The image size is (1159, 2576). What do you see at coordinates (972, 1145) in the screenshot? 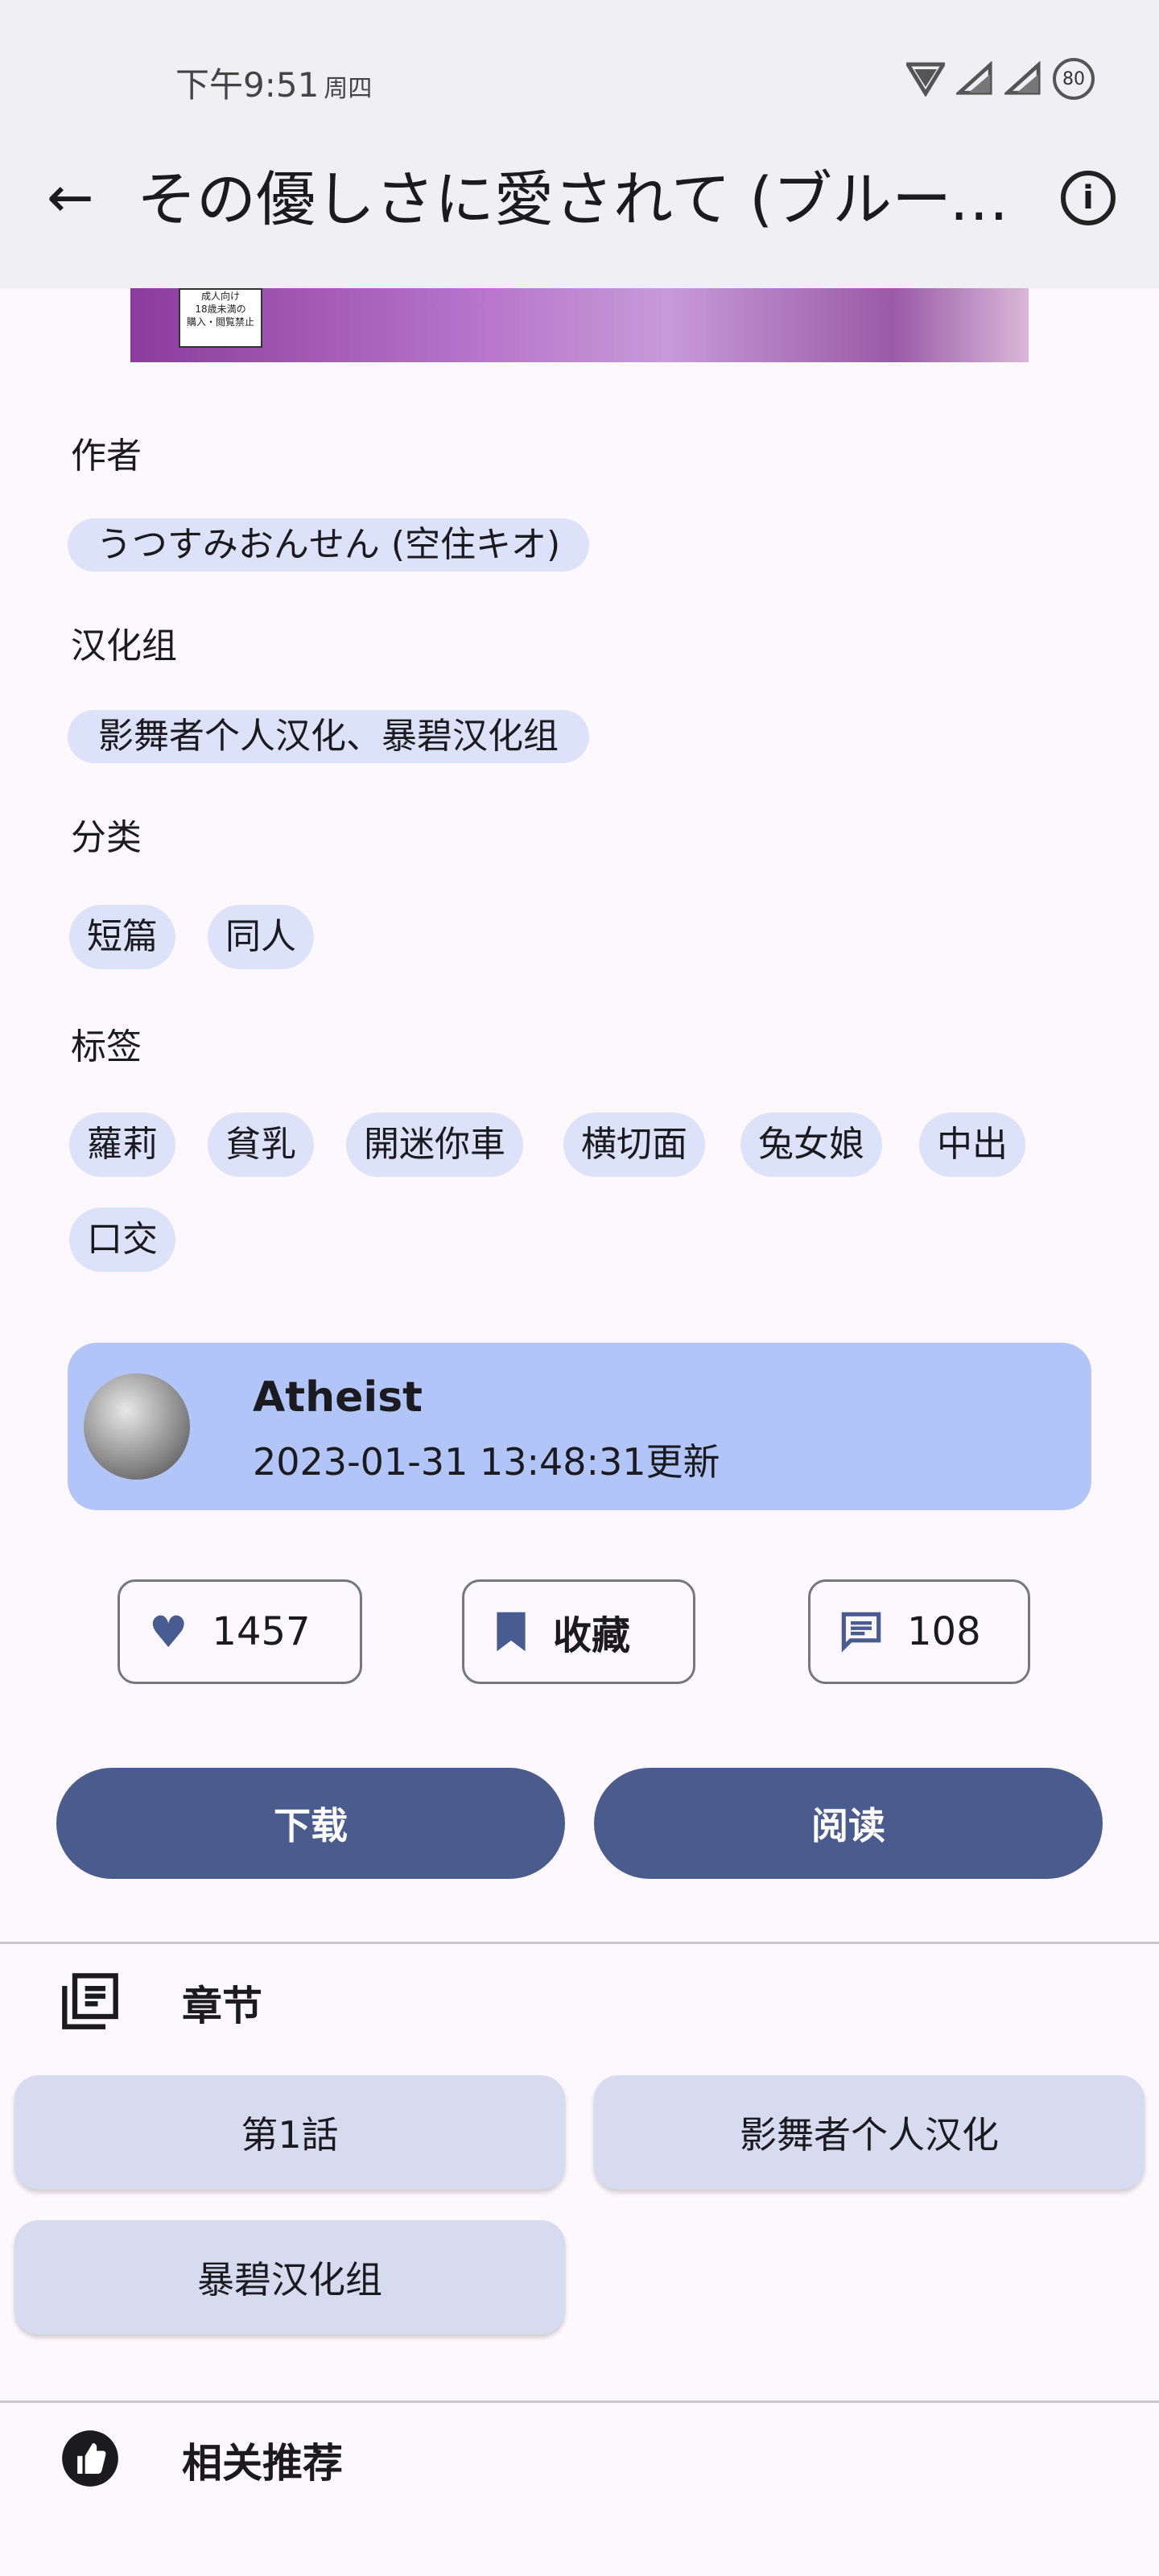
I see `tag-chip: 中出` at bounding box center [972, 1145].